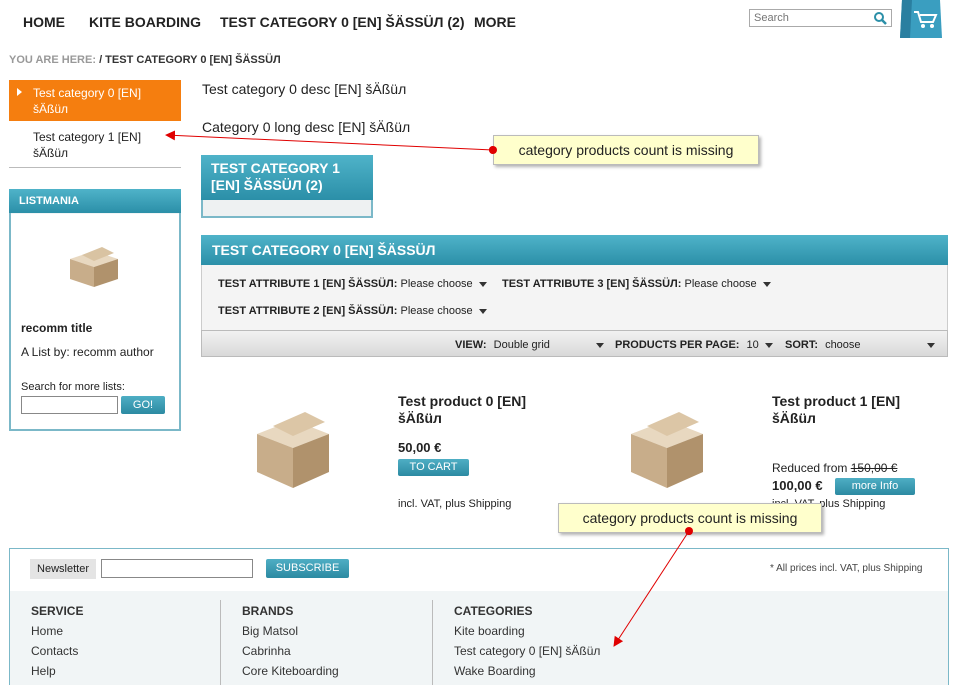  Describe the element at coordinates (304, 89) in the screenshot. I see `category-description: Test category 0 desc [EN] šÄßüл` at that location.